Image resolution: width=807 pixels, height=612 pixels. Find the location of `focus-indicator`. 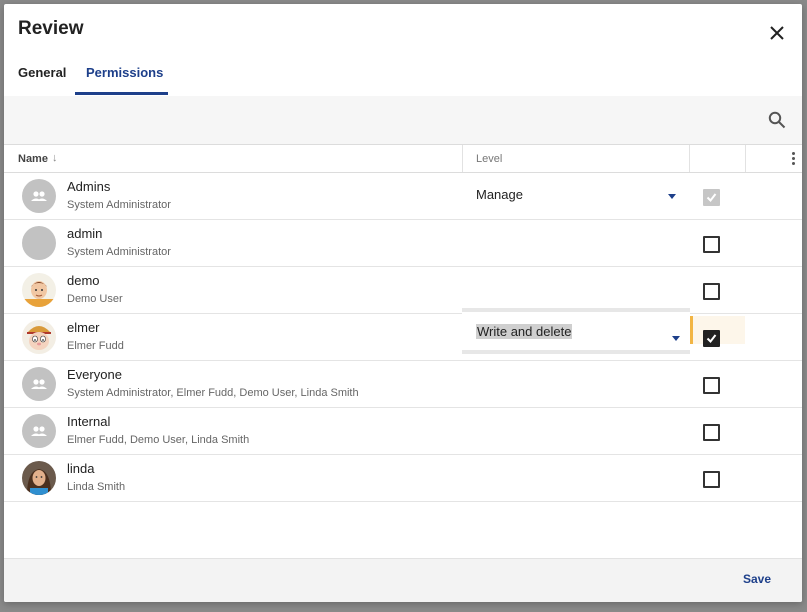

focus-indicator is located at coordinates (691, 330).